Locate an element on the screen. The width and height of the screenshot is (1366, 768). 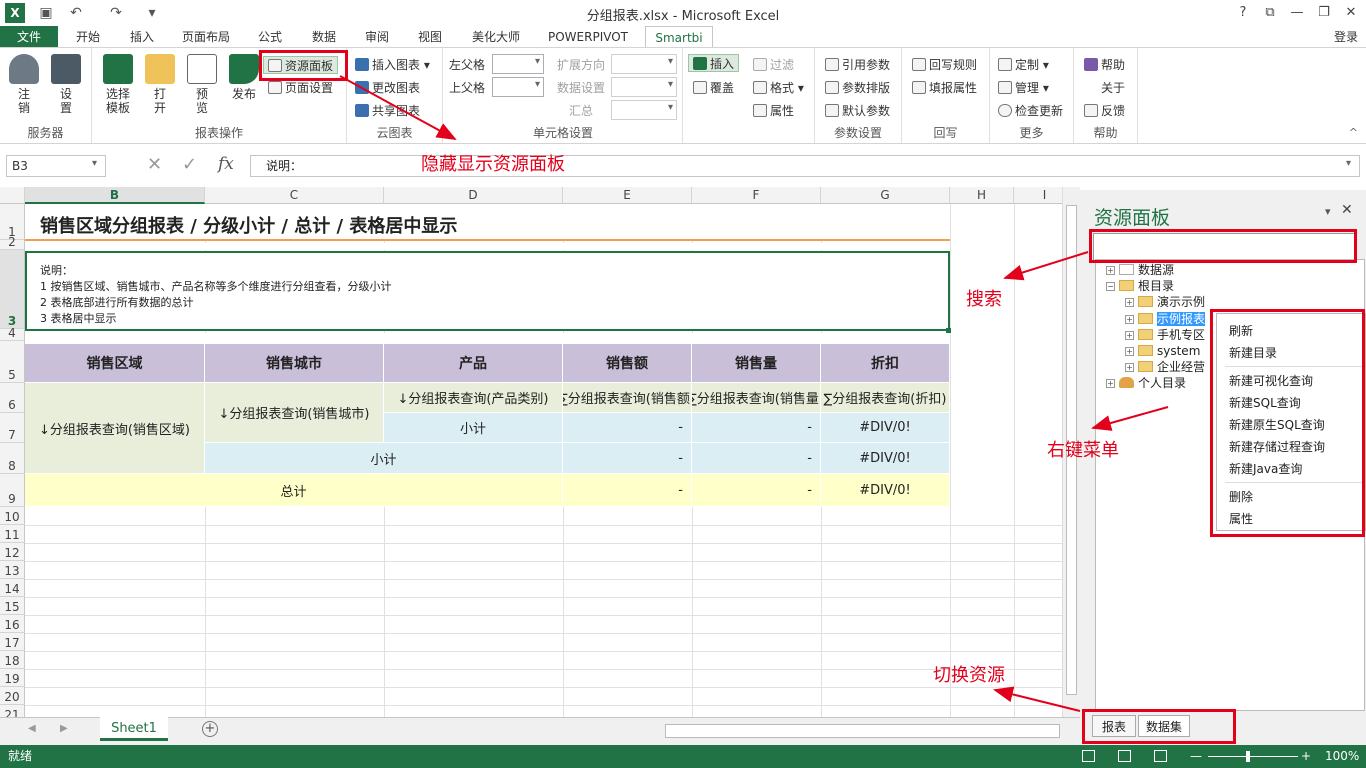
annotation-switch-resource: 切换资源 is located at coordinates (969, 675).